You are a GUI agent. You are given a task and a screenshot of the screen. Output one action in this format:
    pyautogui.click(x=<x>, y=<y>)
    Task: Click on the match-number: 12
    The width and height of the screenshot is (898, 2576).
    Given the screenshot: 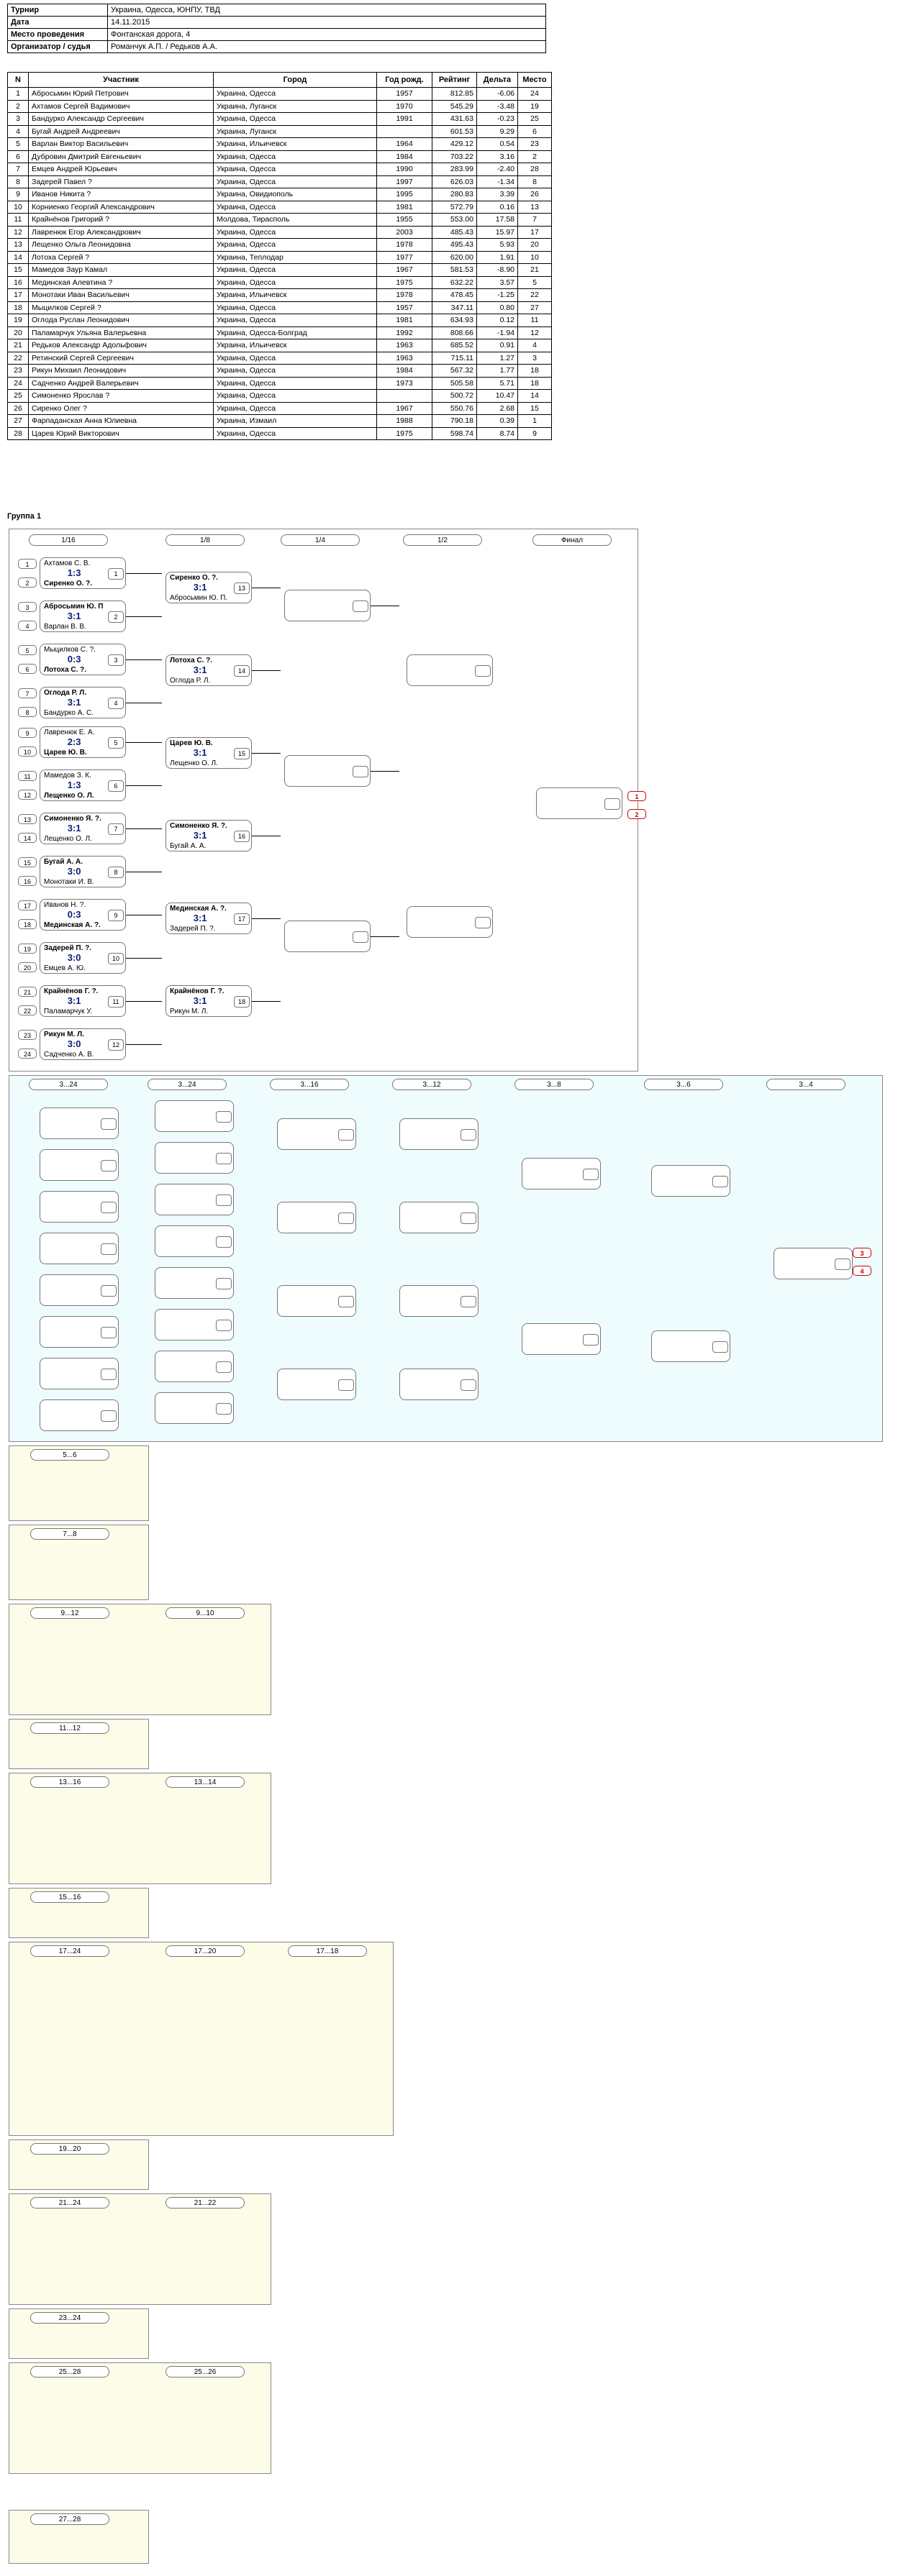 What is the action you would take?
    pyautogui.click(x=116, y=1045)
    